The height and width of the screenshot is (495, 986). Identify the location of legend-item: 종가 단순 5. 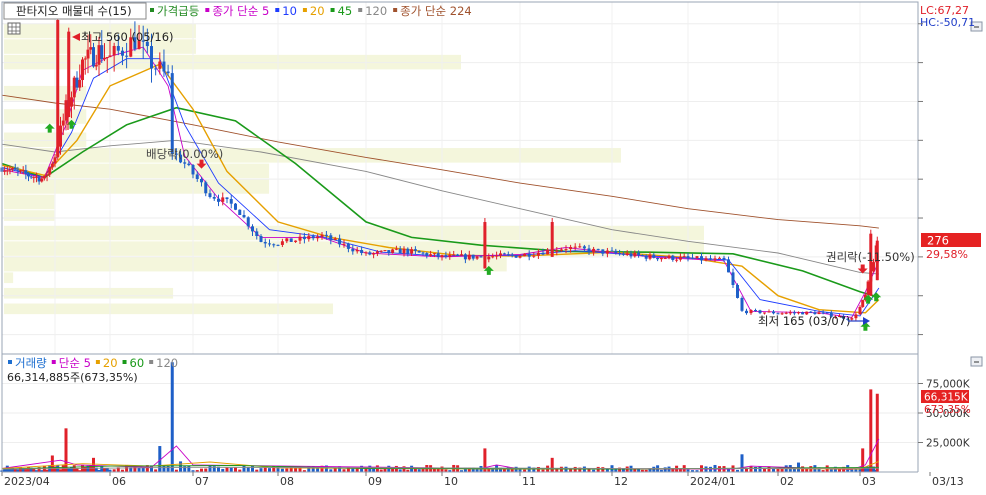
(240, 11).